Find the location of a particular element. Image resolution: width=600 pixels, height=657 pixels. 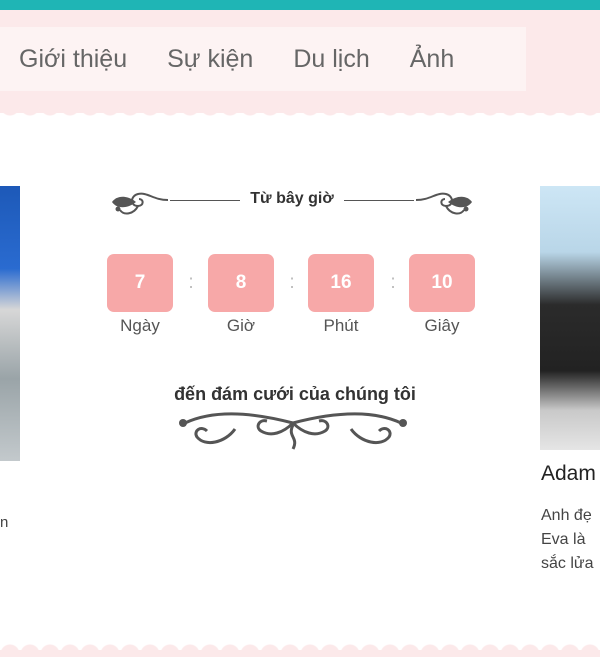

groom-photo is located at coordinates (570, 318).